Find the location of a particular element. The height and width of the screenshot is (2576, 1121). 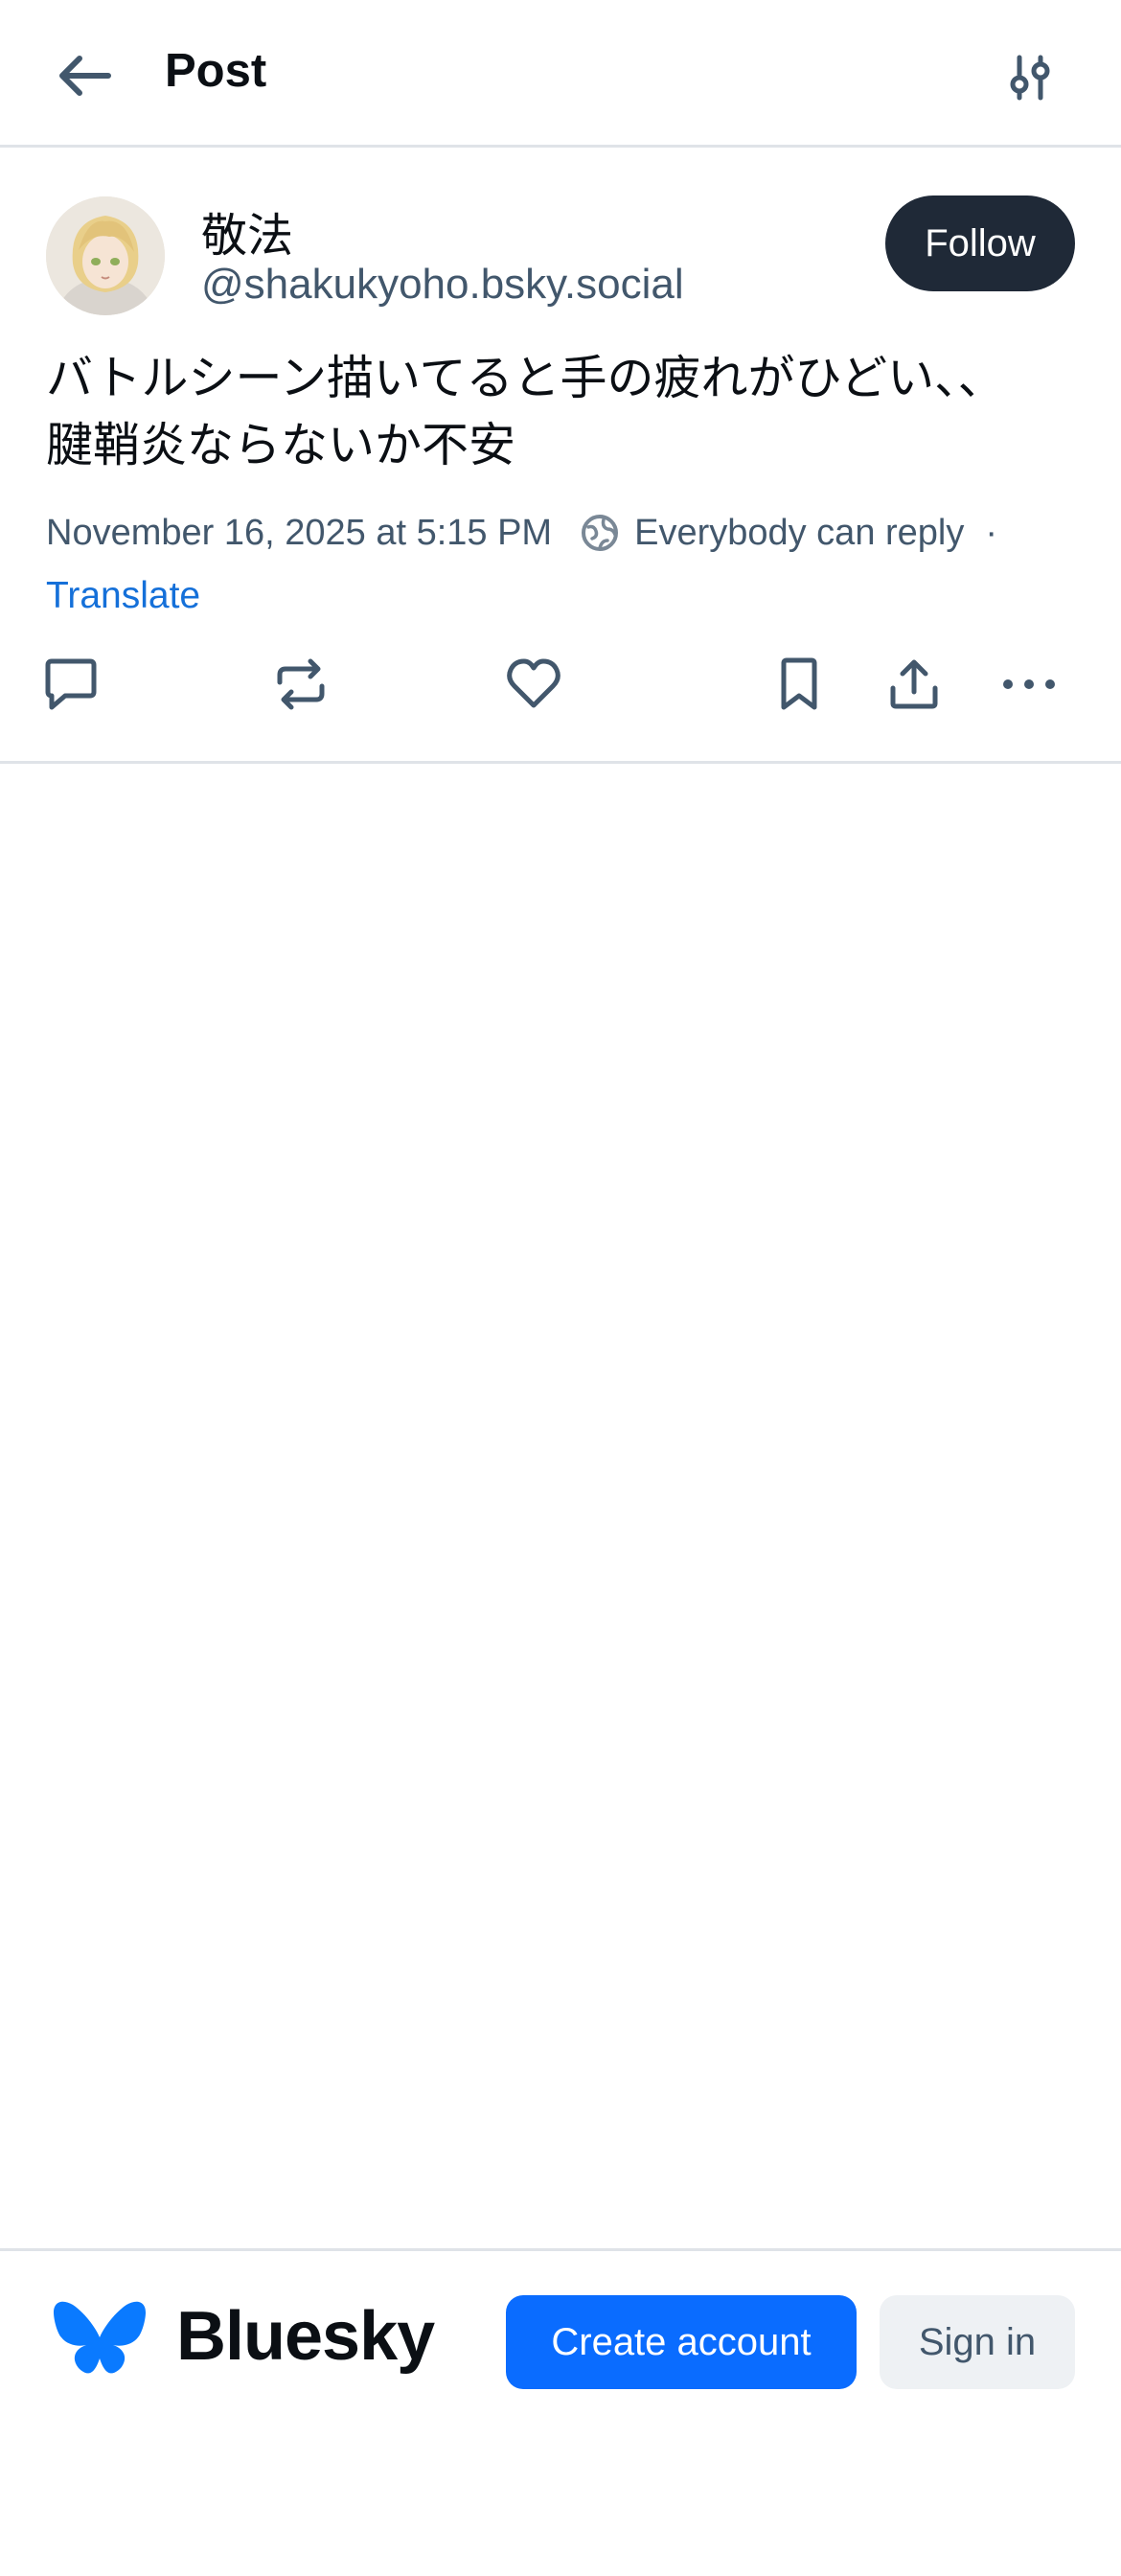

translate-link: Translate is located at coordinates (123, 596).